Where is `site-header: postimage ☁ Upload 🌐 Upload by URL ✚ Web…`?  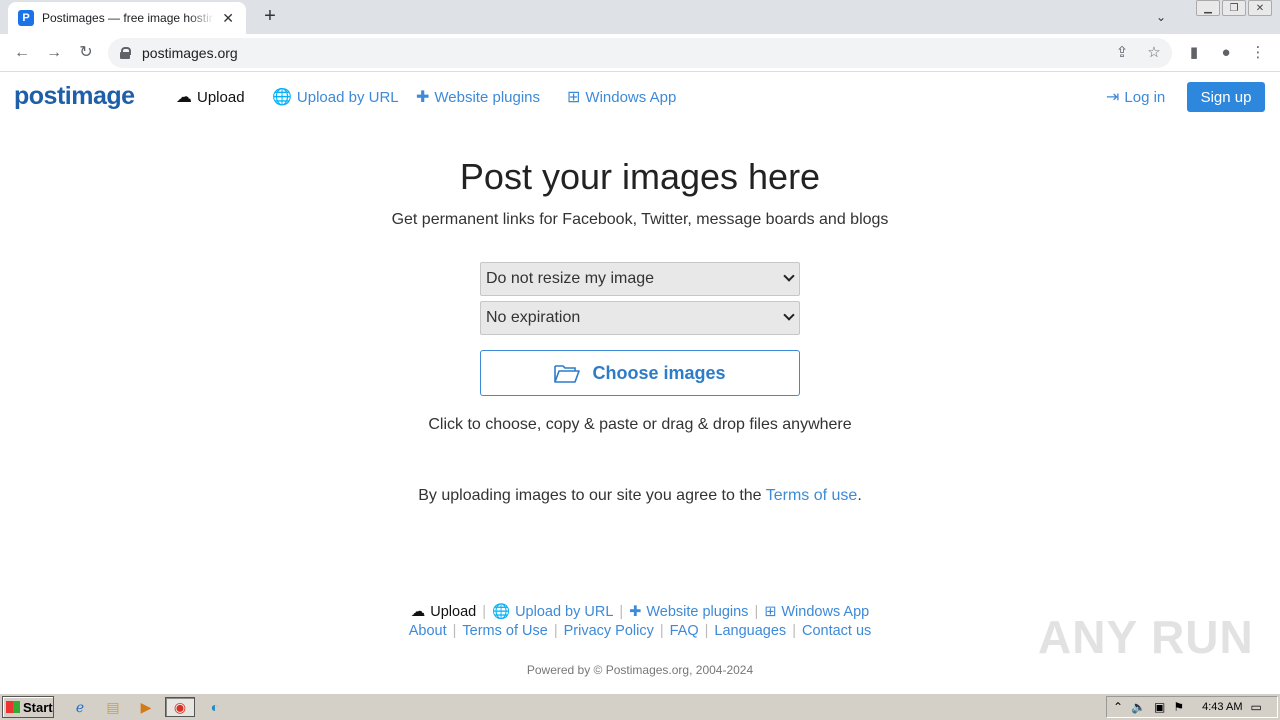
site-header: postimage ☁ Upload 🌐 Upload by URL ✚ Web… is located at coordinates (640, 97).